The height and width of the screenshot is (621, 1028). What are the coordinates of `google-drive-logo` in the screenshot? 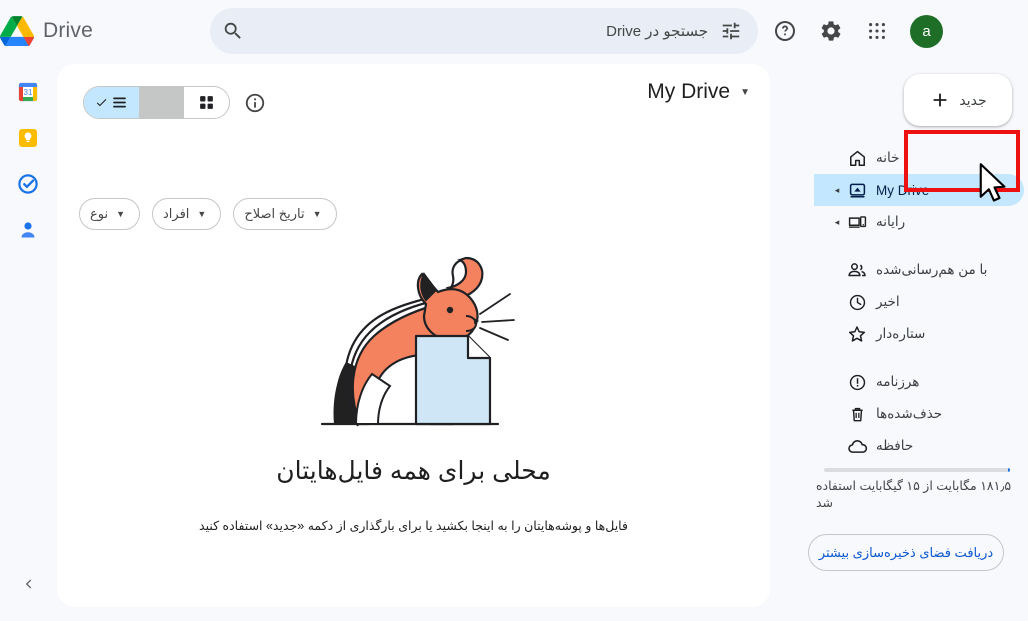 It's located at (17, 31).